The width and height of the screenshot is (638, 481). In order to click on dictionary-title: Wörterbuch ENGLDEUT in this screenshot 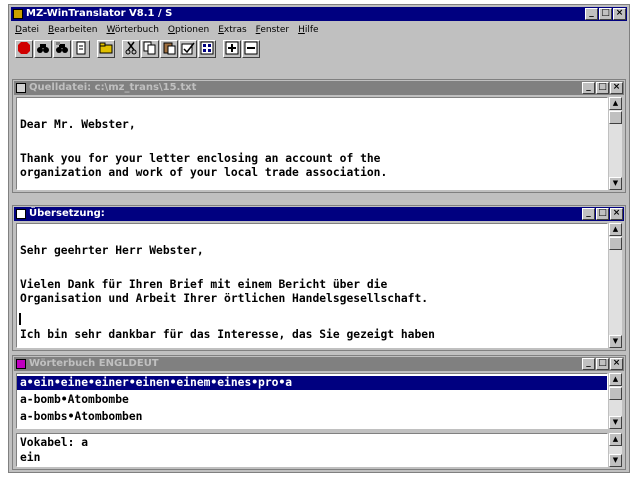, I will do `click(94, 363)`.